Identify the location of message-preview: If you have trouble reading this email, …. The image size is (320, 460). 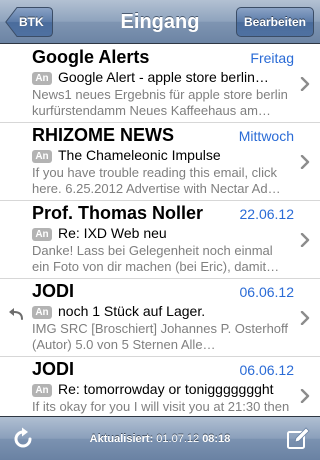
(156, 180).